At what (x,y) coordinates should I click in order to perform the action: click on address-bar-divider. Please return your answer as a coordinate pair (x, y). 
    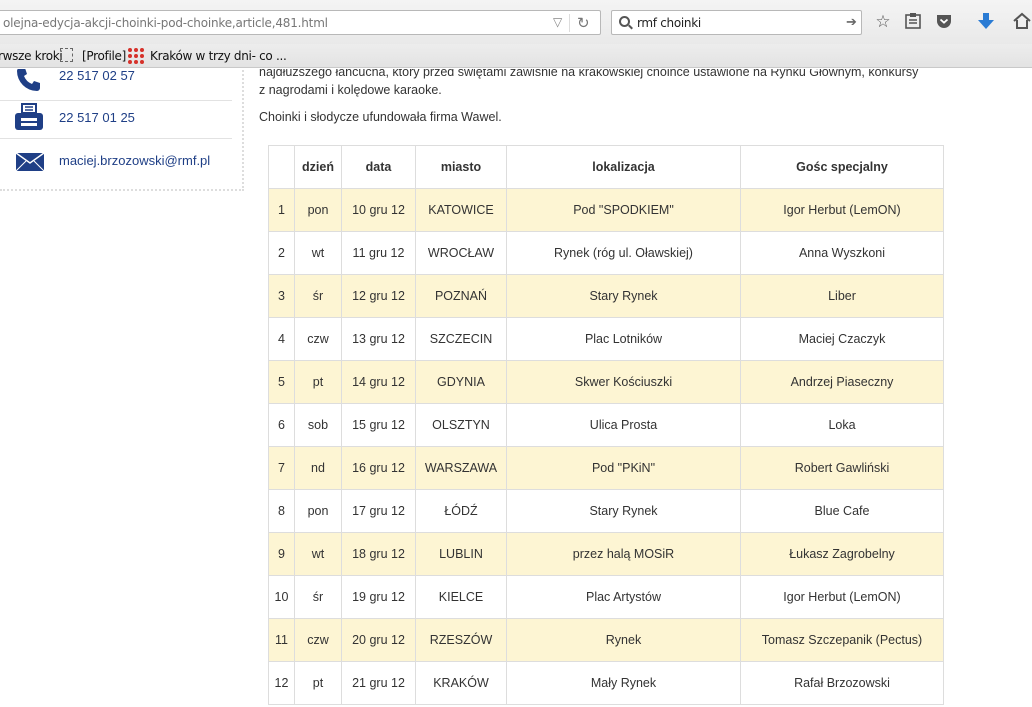
    Looking at the image, I should click on (569, 23).